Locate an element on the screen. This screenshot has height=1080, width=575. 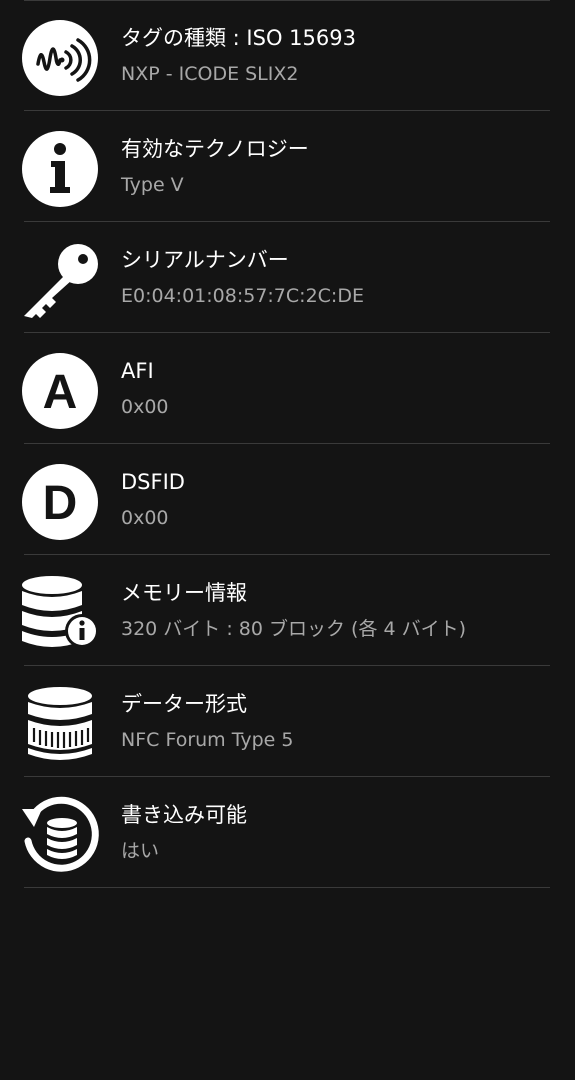
letter-a-icon: A is located at coordinates (60, 391).